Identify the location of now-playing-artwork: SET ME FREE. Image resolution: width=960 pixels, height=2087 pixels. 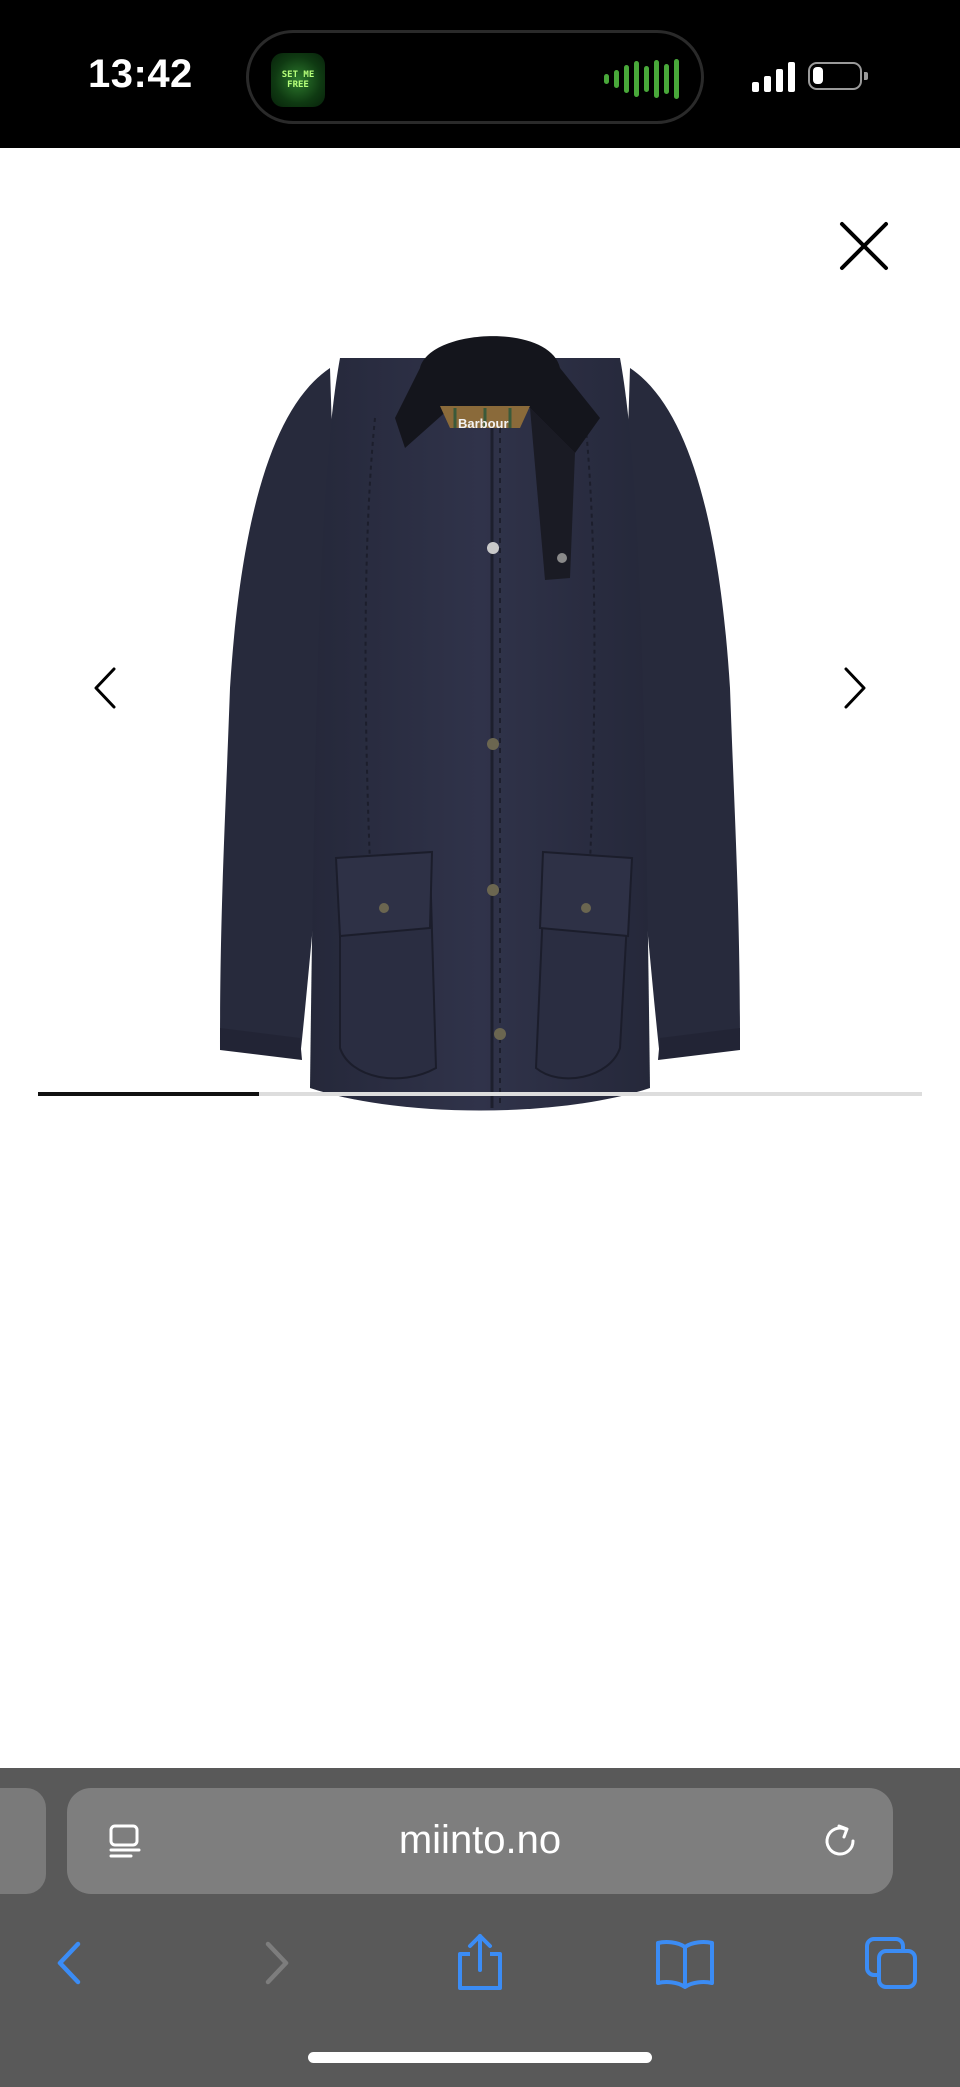
(298, 80).